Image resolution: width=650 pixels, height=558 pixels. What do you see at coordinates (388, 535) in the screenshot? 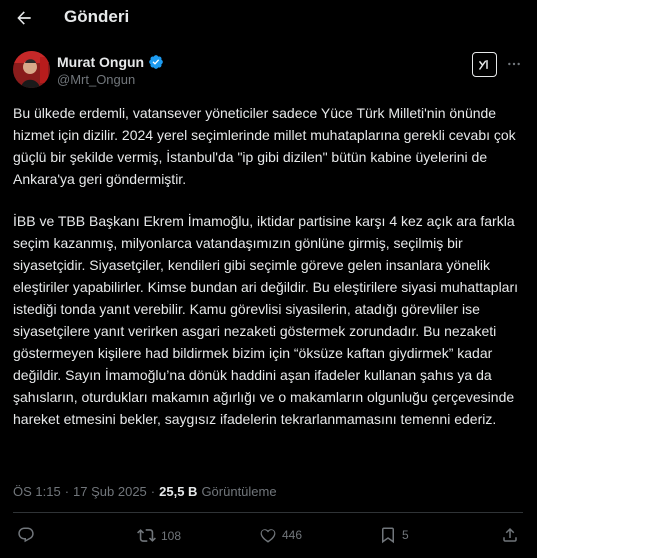
I see `bookmark-icon` at bounding box center [388, 535].